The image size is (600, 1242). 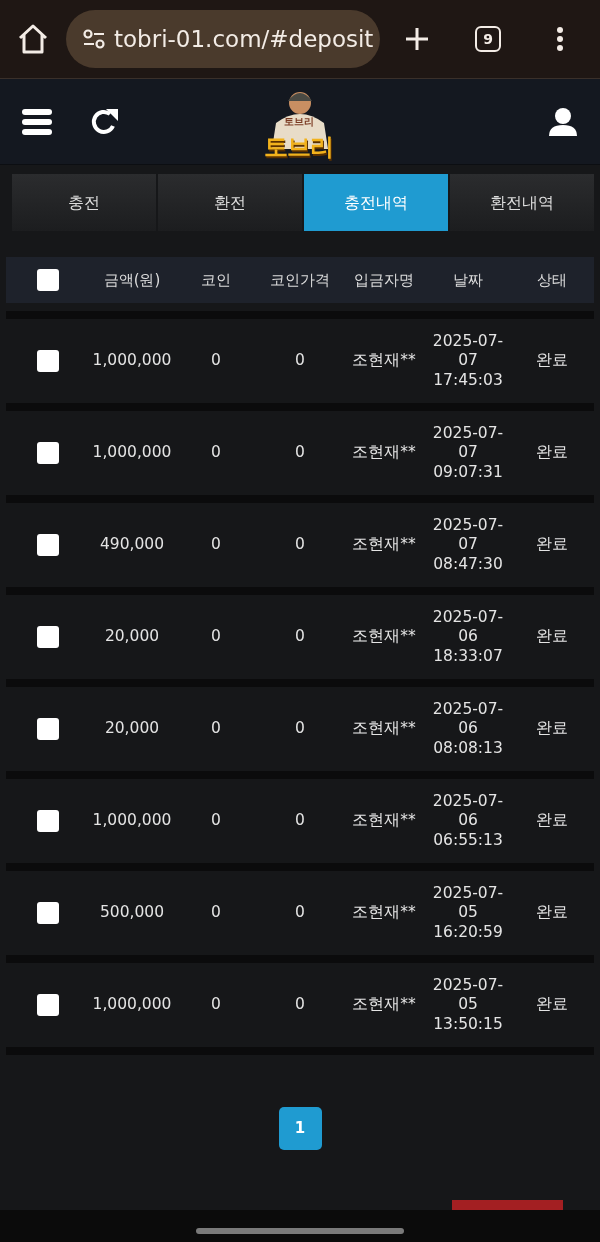 I want to click on column-header: 상태, so click(x=552, y=280).